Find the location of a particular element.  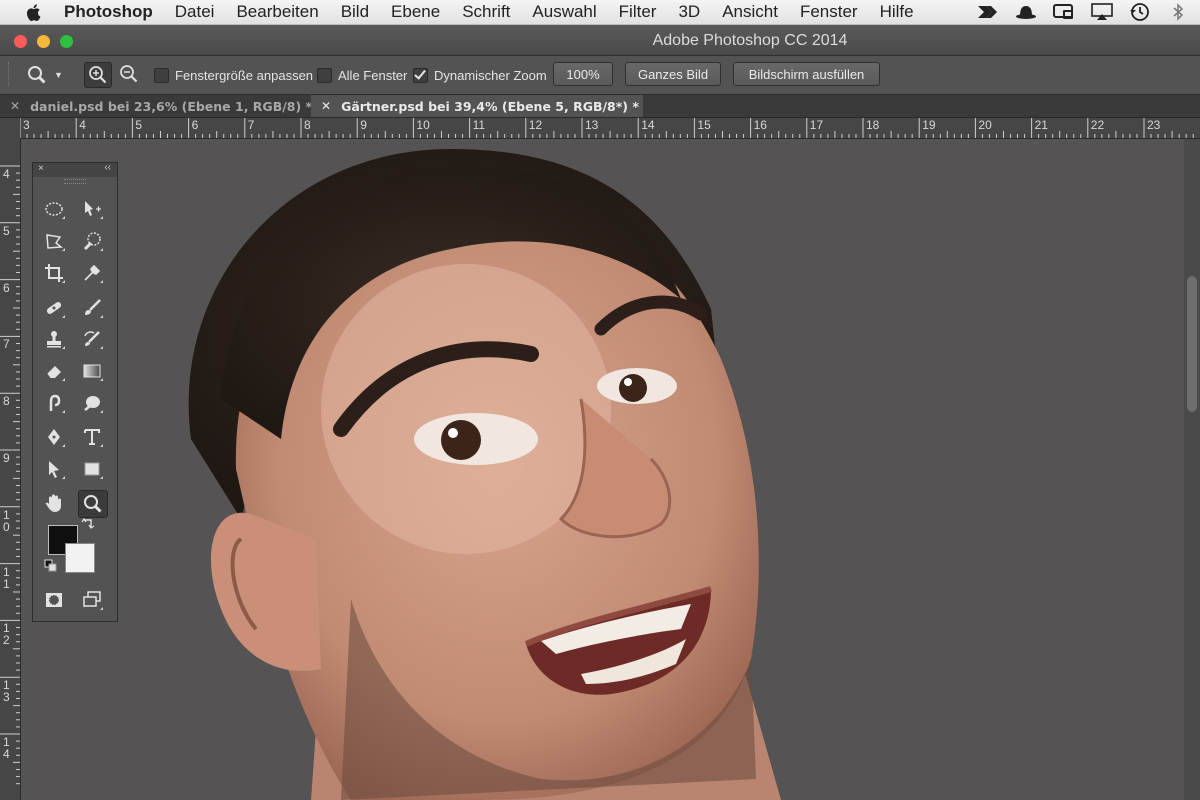

zoom-out-icon is located at coordinates (129, 74).